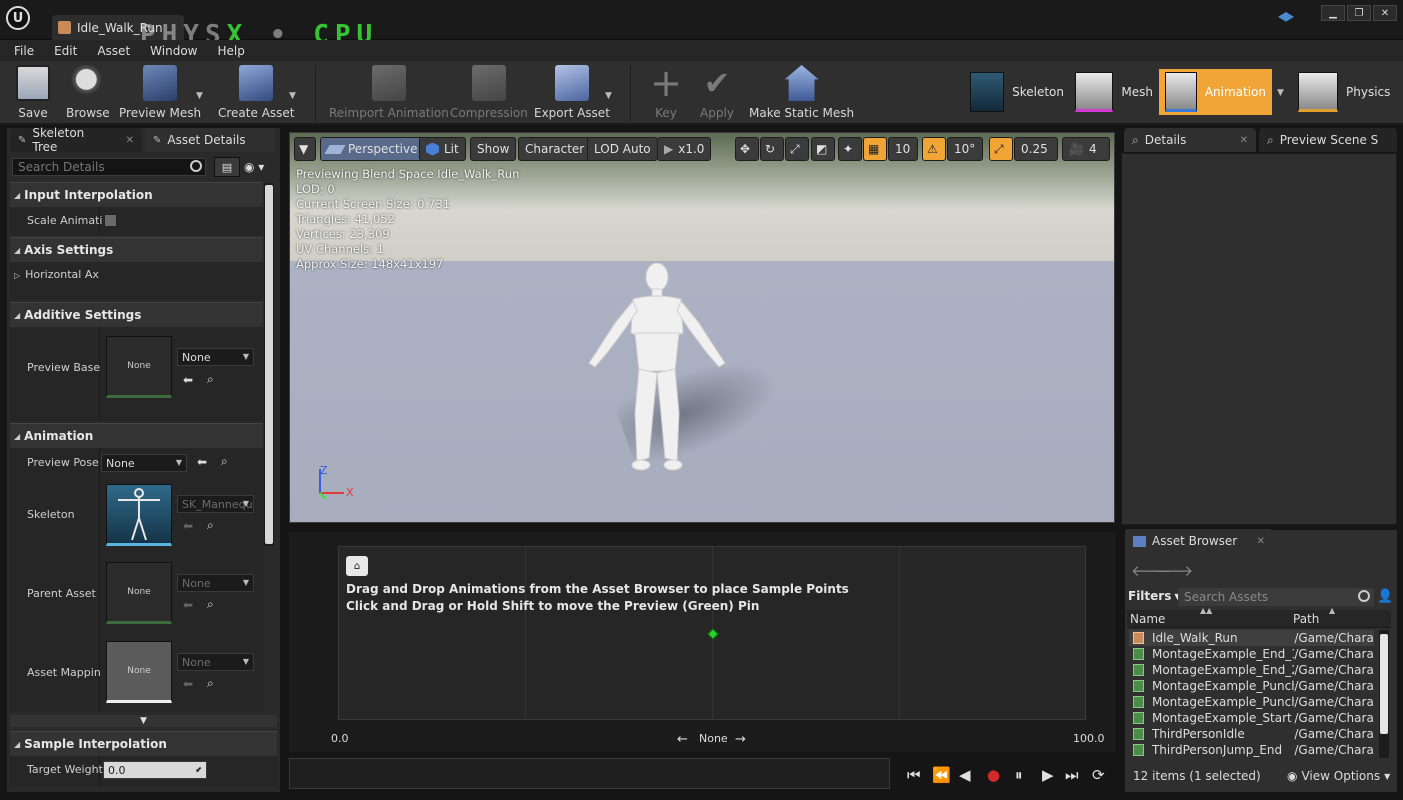 This screenshot has height=800, width=1403. Describe the element at coordinates (254, 167) in the screenshot. I see `eye-visibility-icon: ◉ ▾` at that location.